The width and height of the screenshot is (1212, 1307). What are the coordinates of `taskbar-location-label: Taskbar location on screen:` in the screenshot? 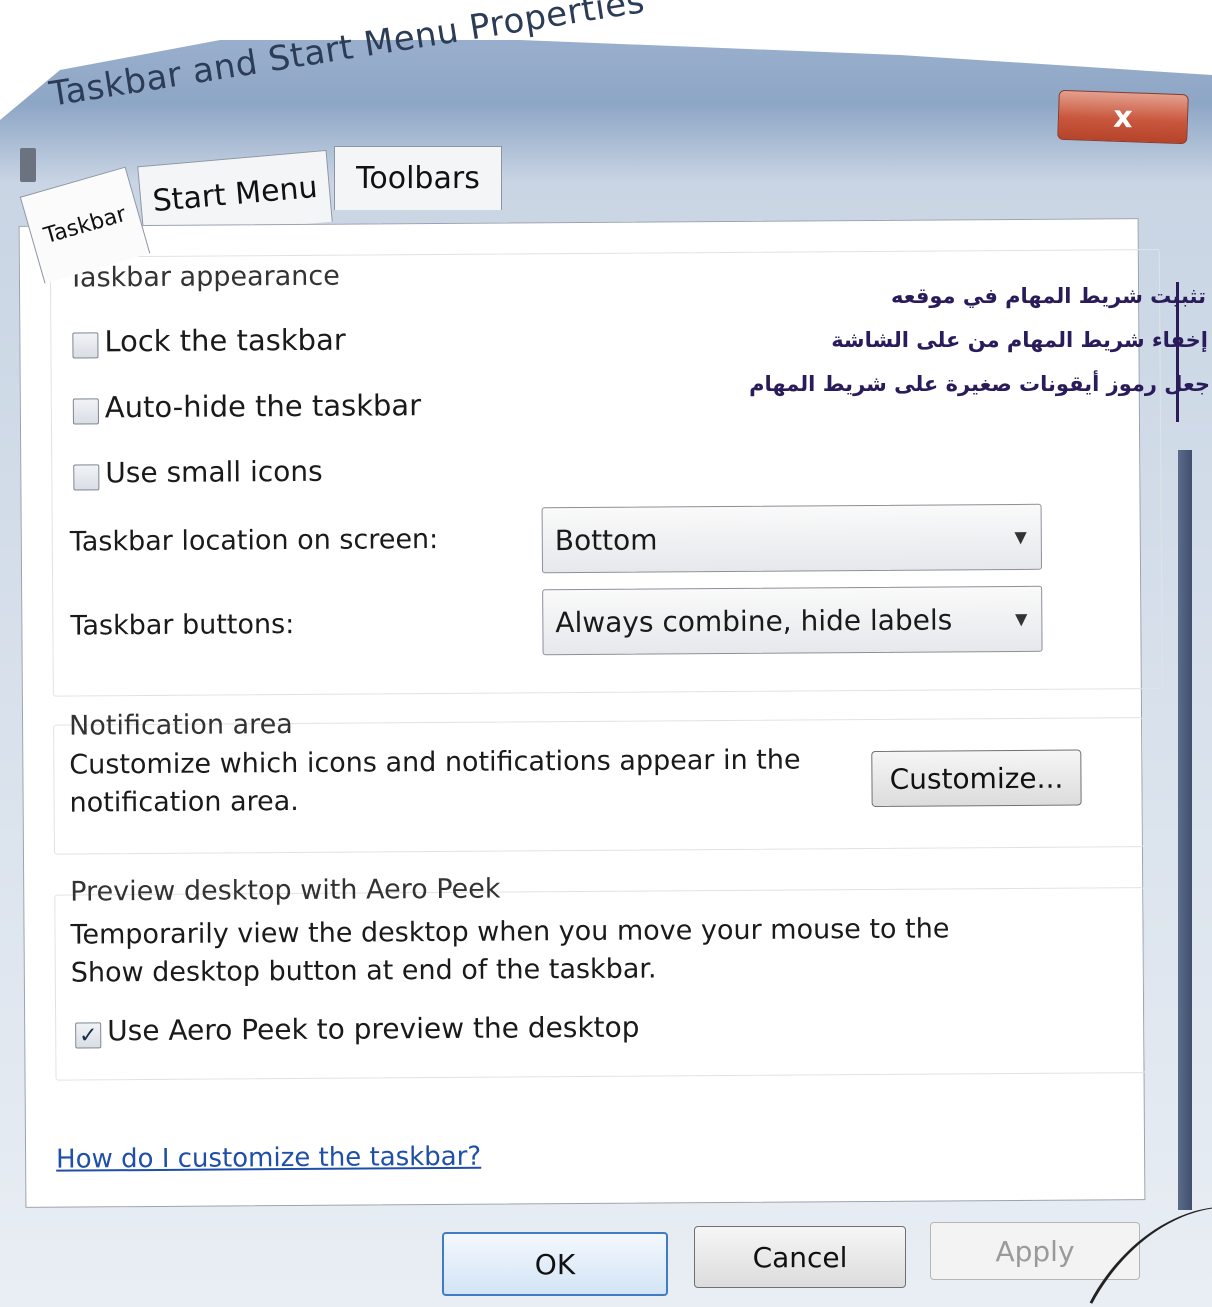 It's located at (254, 541).